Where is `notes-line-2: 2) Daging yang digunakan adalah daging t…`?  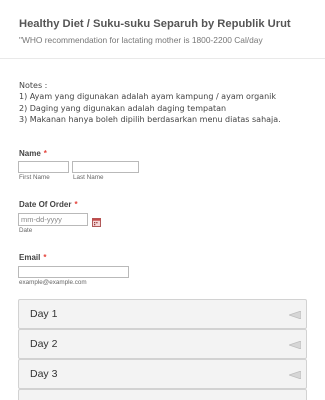
notes-line-2: 2) Daging yang digunakan adalah daging t… is located at coordinates (123, 108).